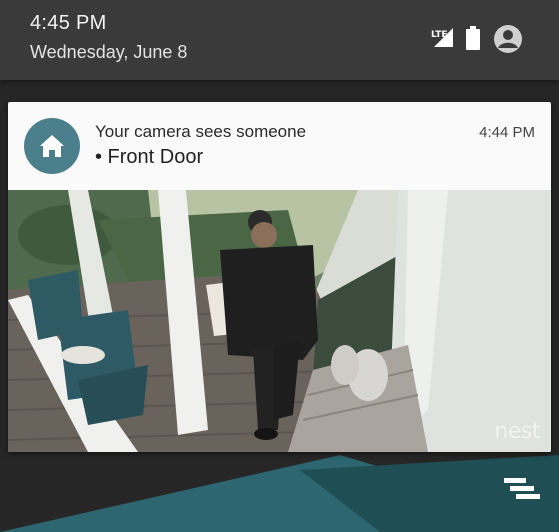  I want to click on battery-icon, so click(473, 38).